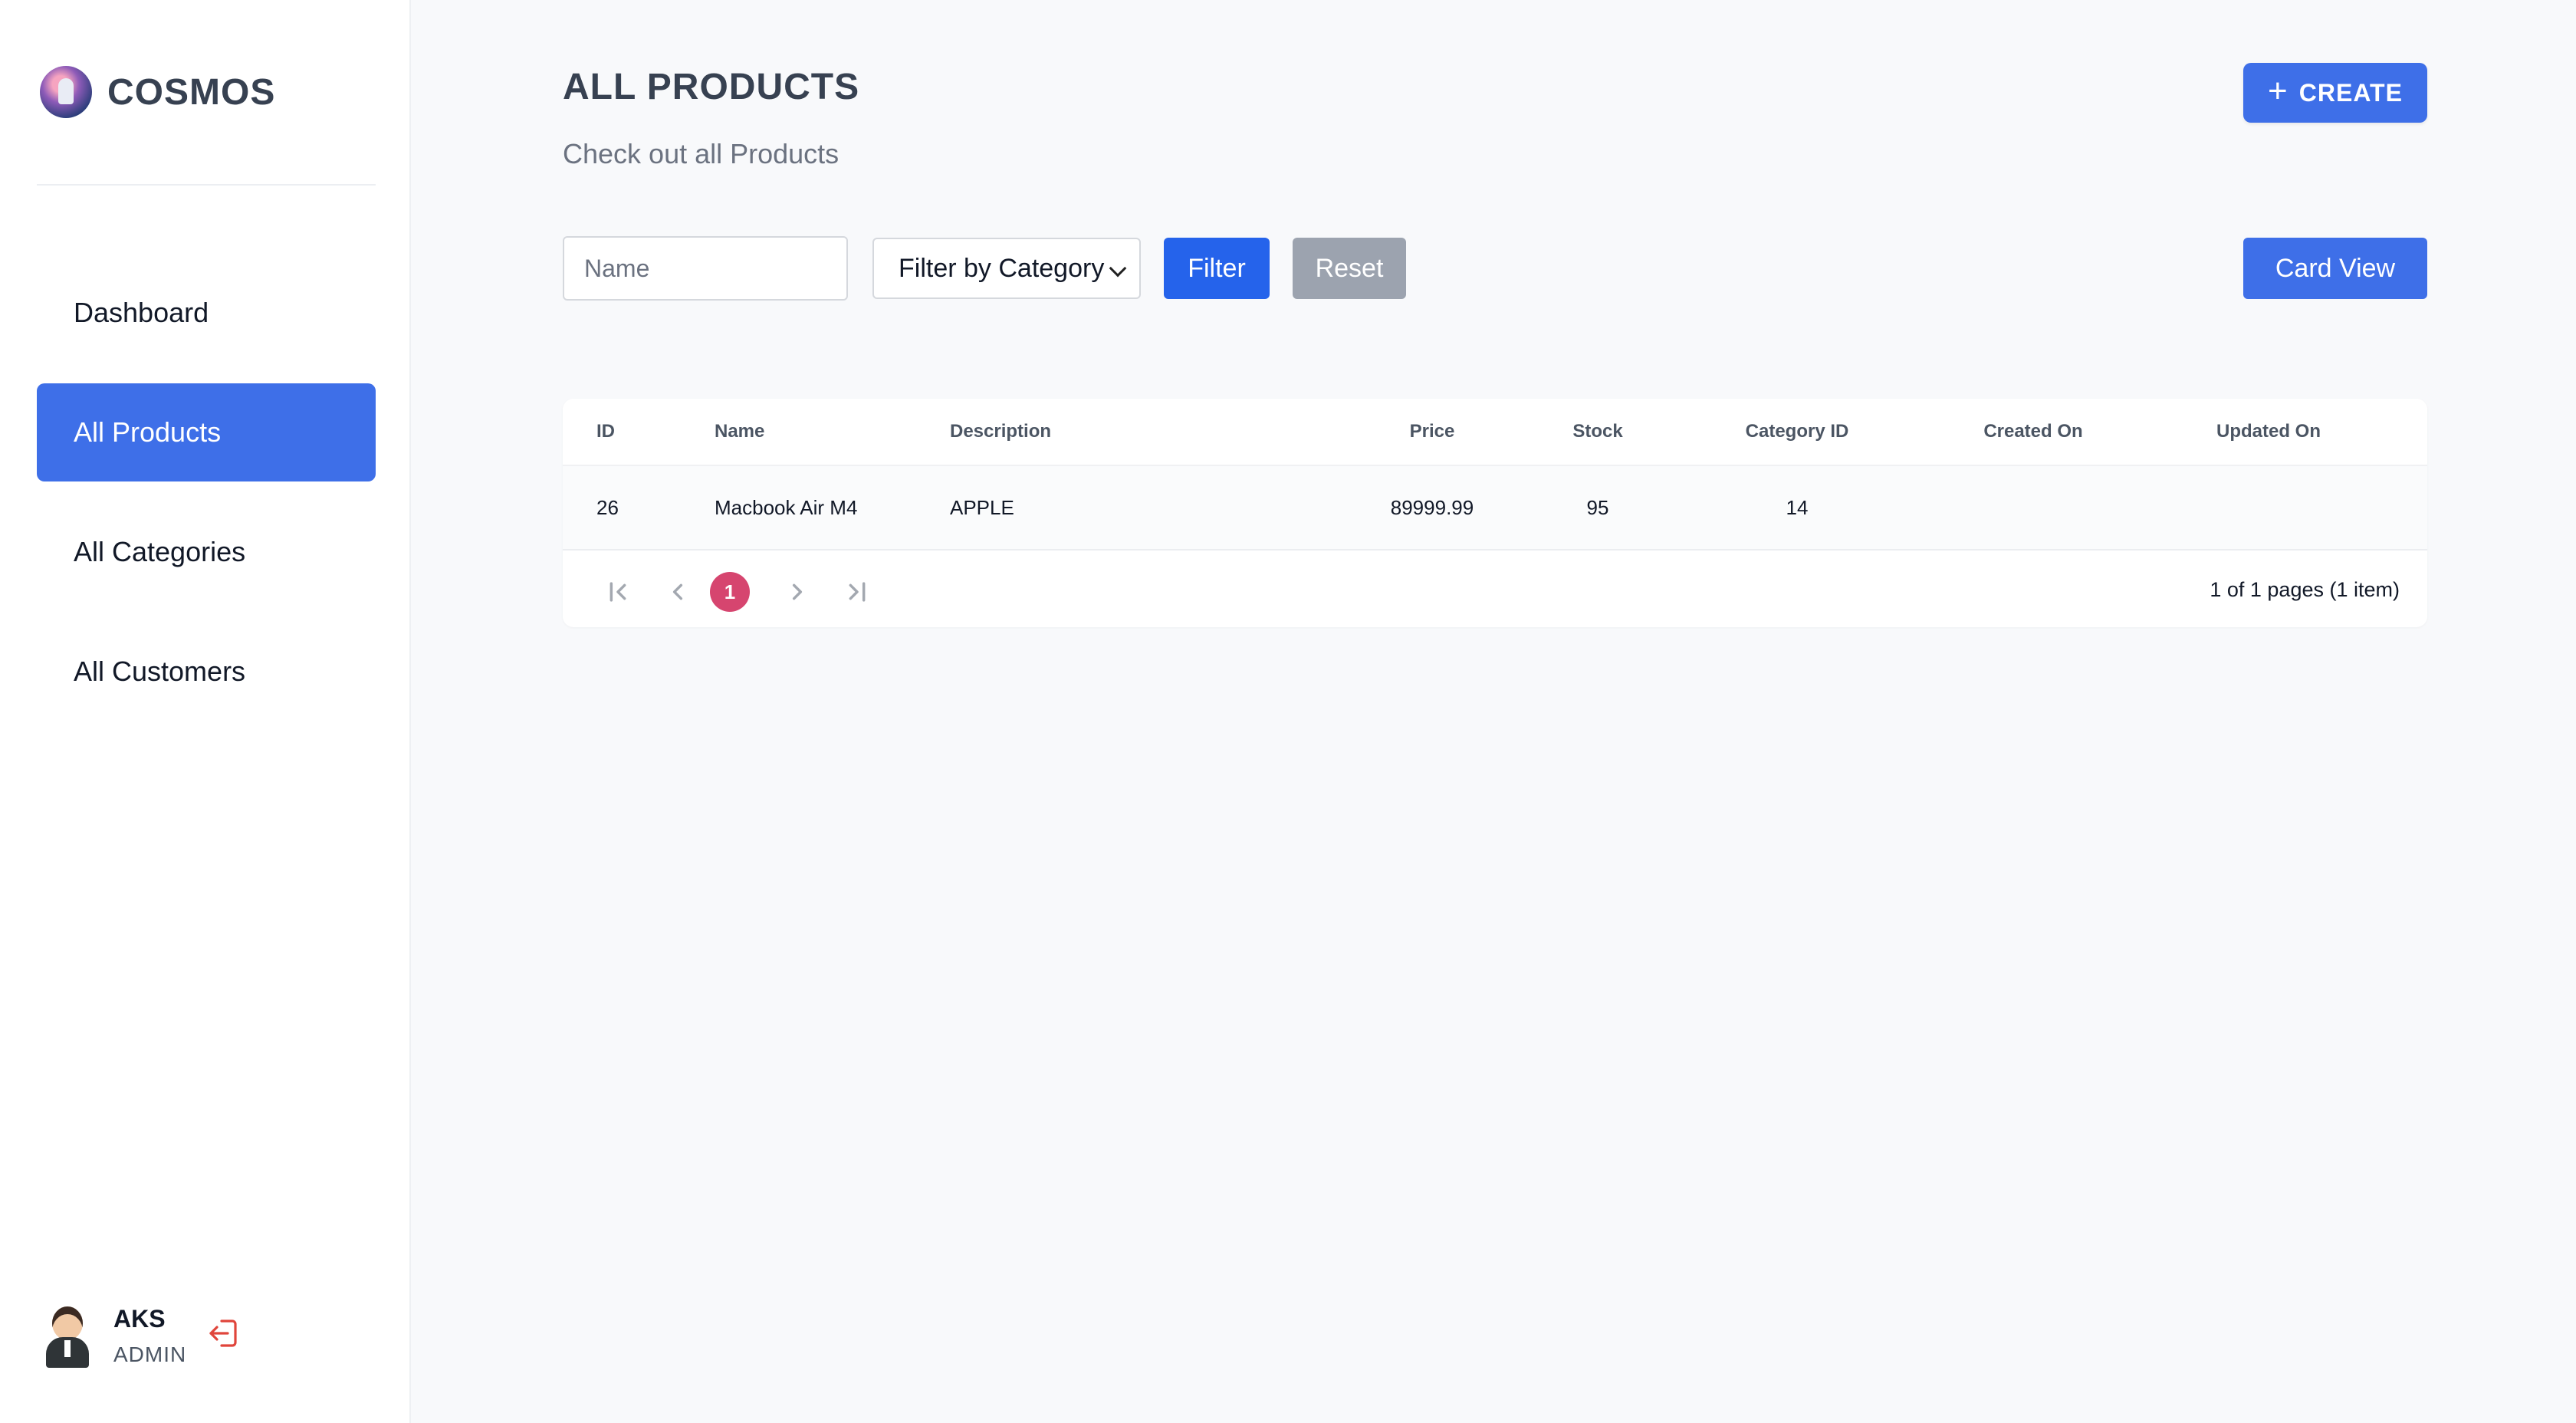  What do you see at coordinates (160, 551) in the screenshot?
I see `sidebar-item-label: All Categories` at bounding box center [160, 551].